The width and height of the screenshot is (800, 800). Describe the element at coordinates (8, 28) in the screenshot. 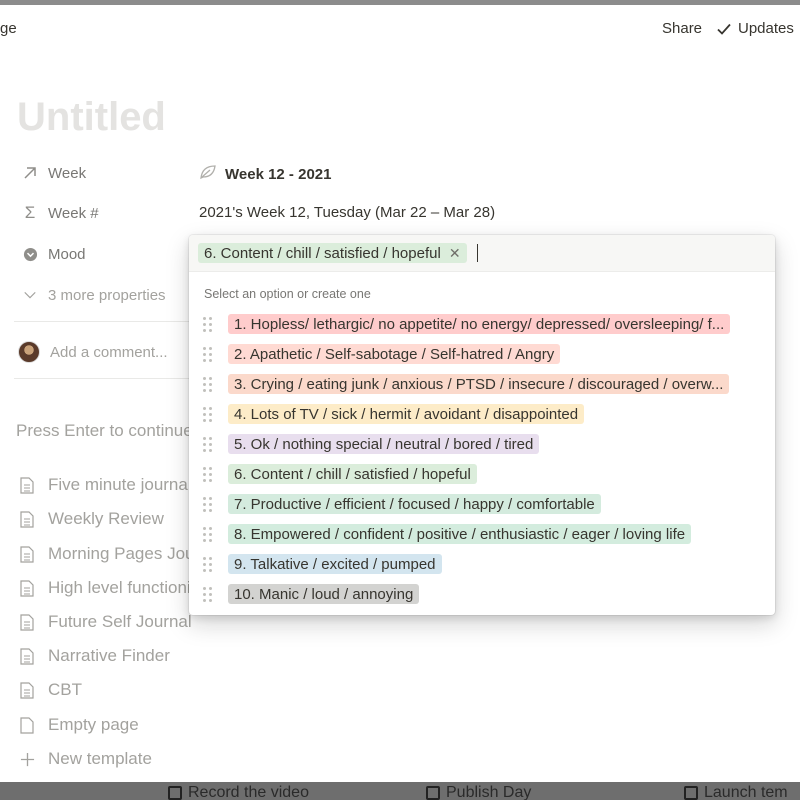

I see `breadcrumb: ge` at that location.